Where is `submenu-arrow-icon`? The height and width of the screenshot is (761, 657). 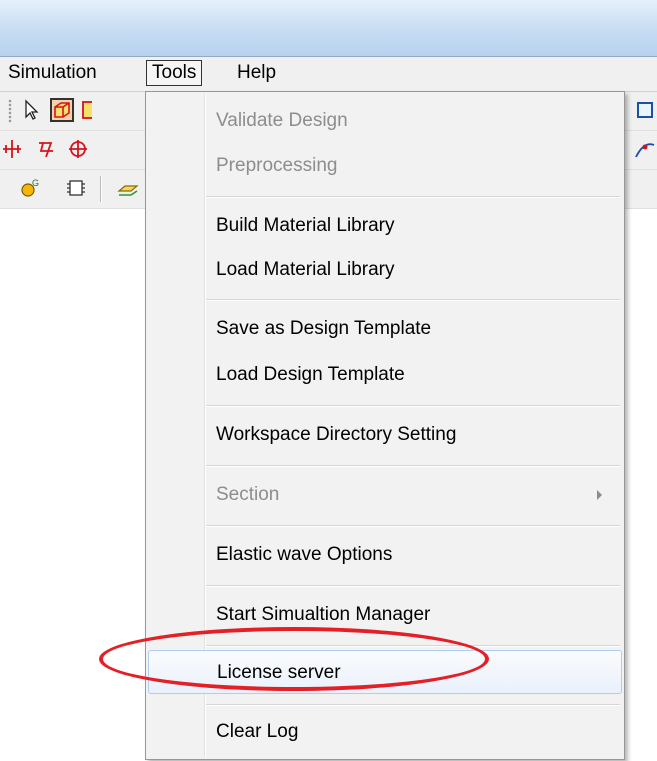
submenu-arrow-icon is located at coordinates (599, 495).